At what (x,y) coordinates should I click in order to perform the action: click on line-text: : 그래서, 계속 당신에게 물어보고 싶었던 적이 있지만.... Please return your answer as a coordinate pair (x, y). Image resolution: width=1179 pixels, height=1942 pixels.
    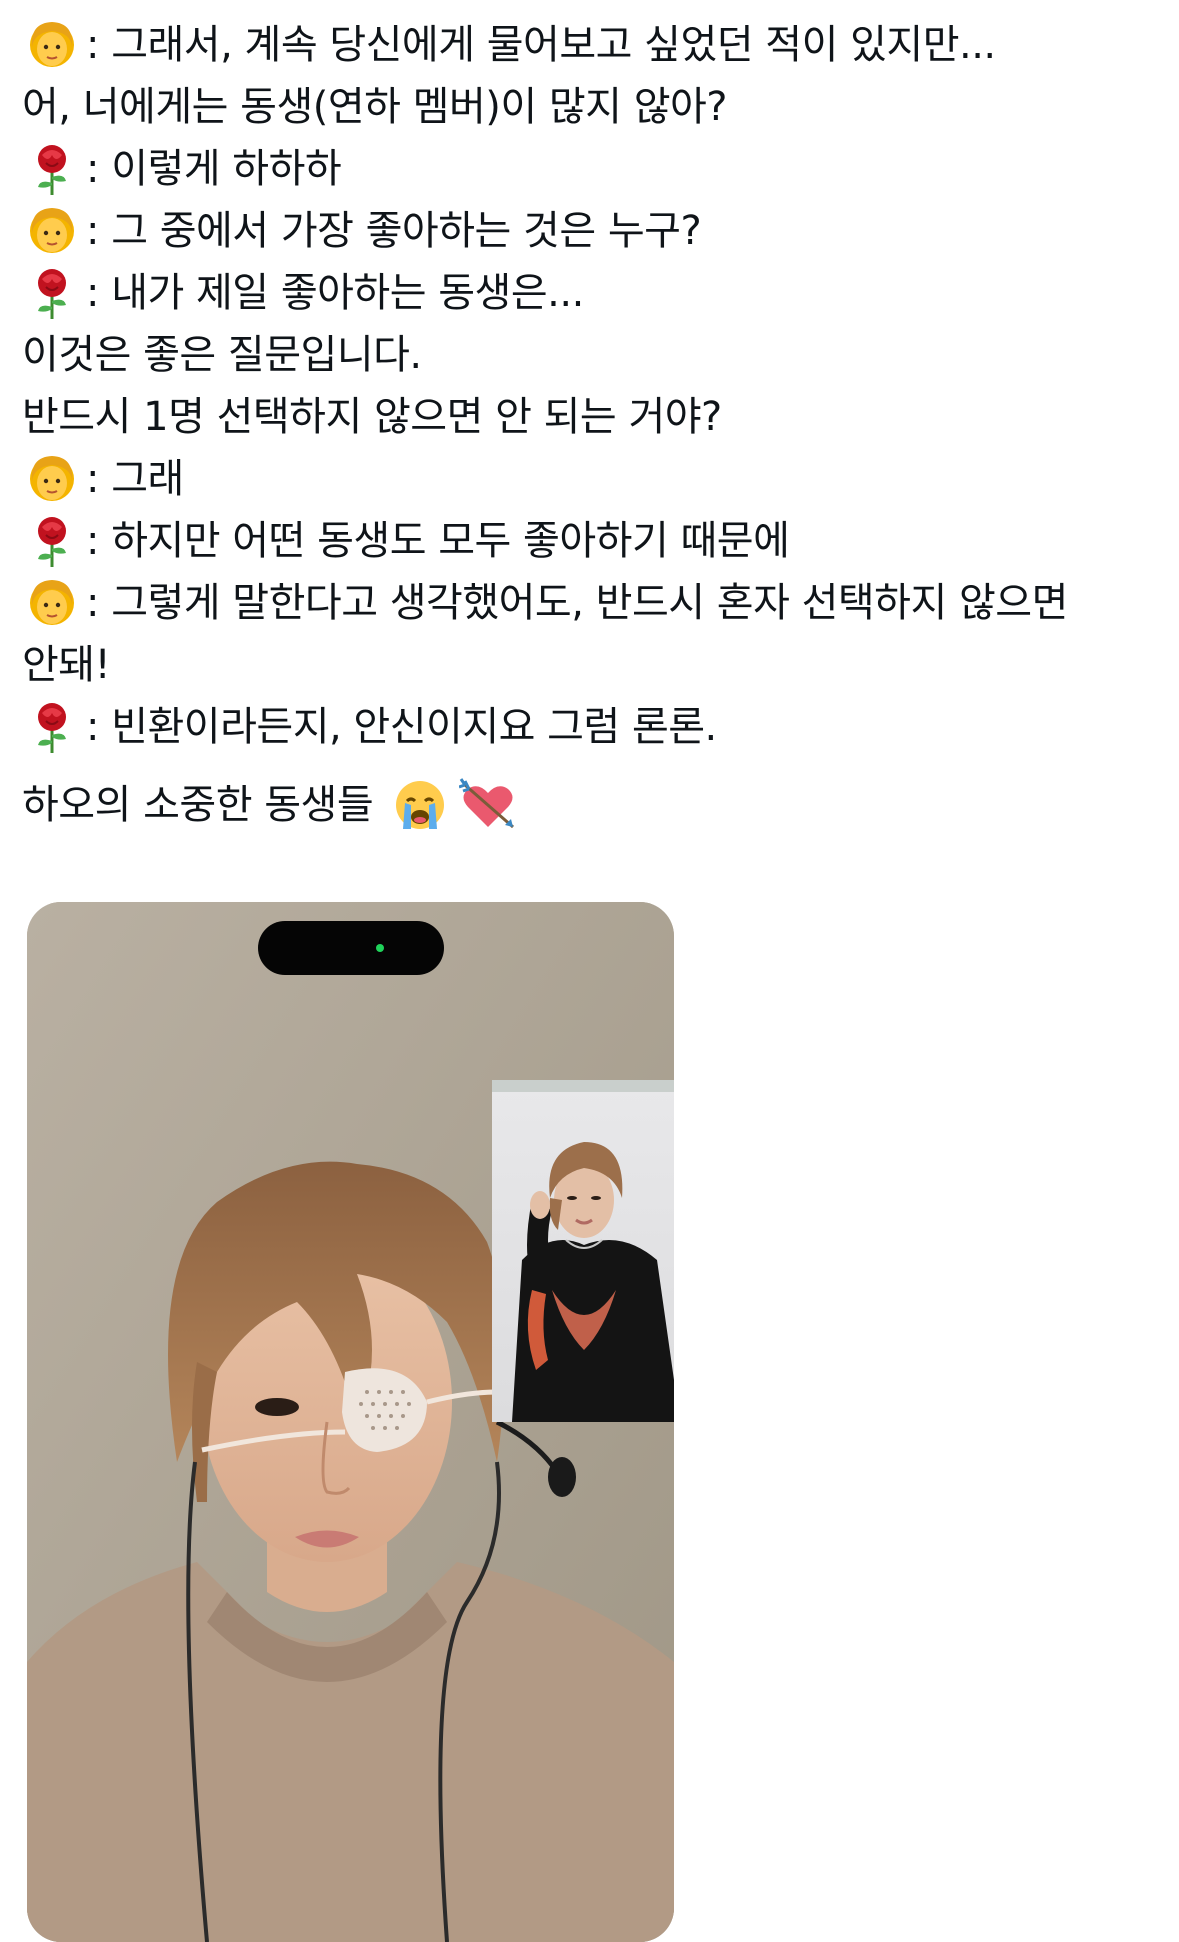
    Looking at the image, I should click on (541, 45).